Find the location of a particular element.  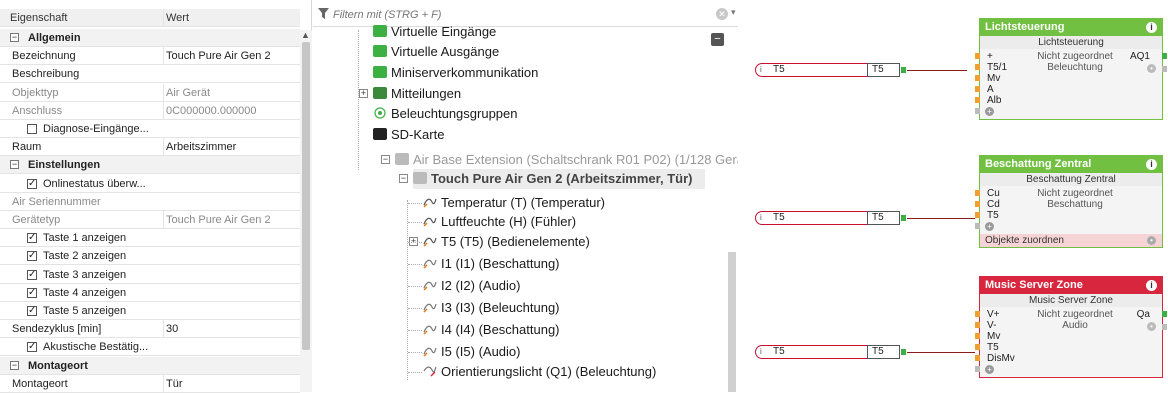

checkbox-unchecked is located at coordinates (32, 129).